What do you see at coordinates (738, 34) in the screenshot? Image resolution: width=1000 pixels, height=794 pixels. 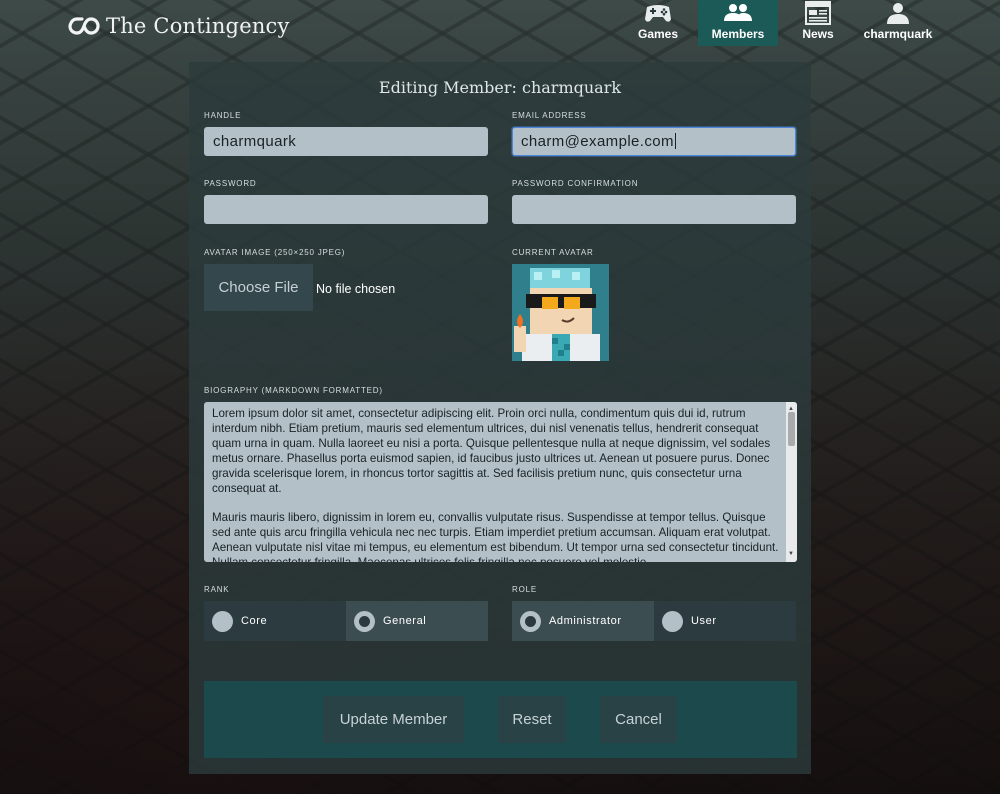 I see `nav-members-label: Members` at bounding box center [738, 34].